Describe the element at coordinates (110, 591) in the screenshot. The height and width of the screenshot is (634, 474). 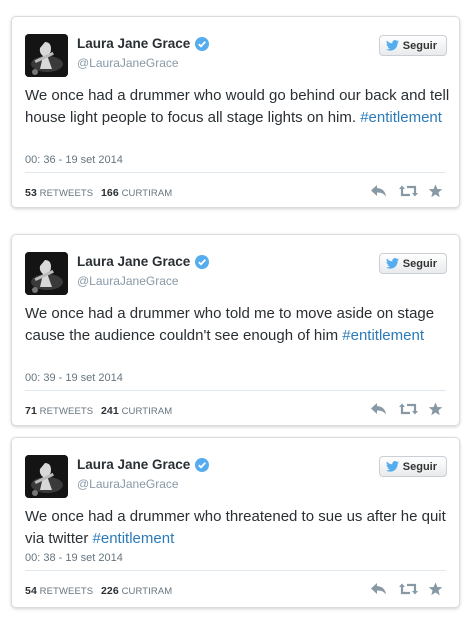
I see `like-count: 226` at that location.